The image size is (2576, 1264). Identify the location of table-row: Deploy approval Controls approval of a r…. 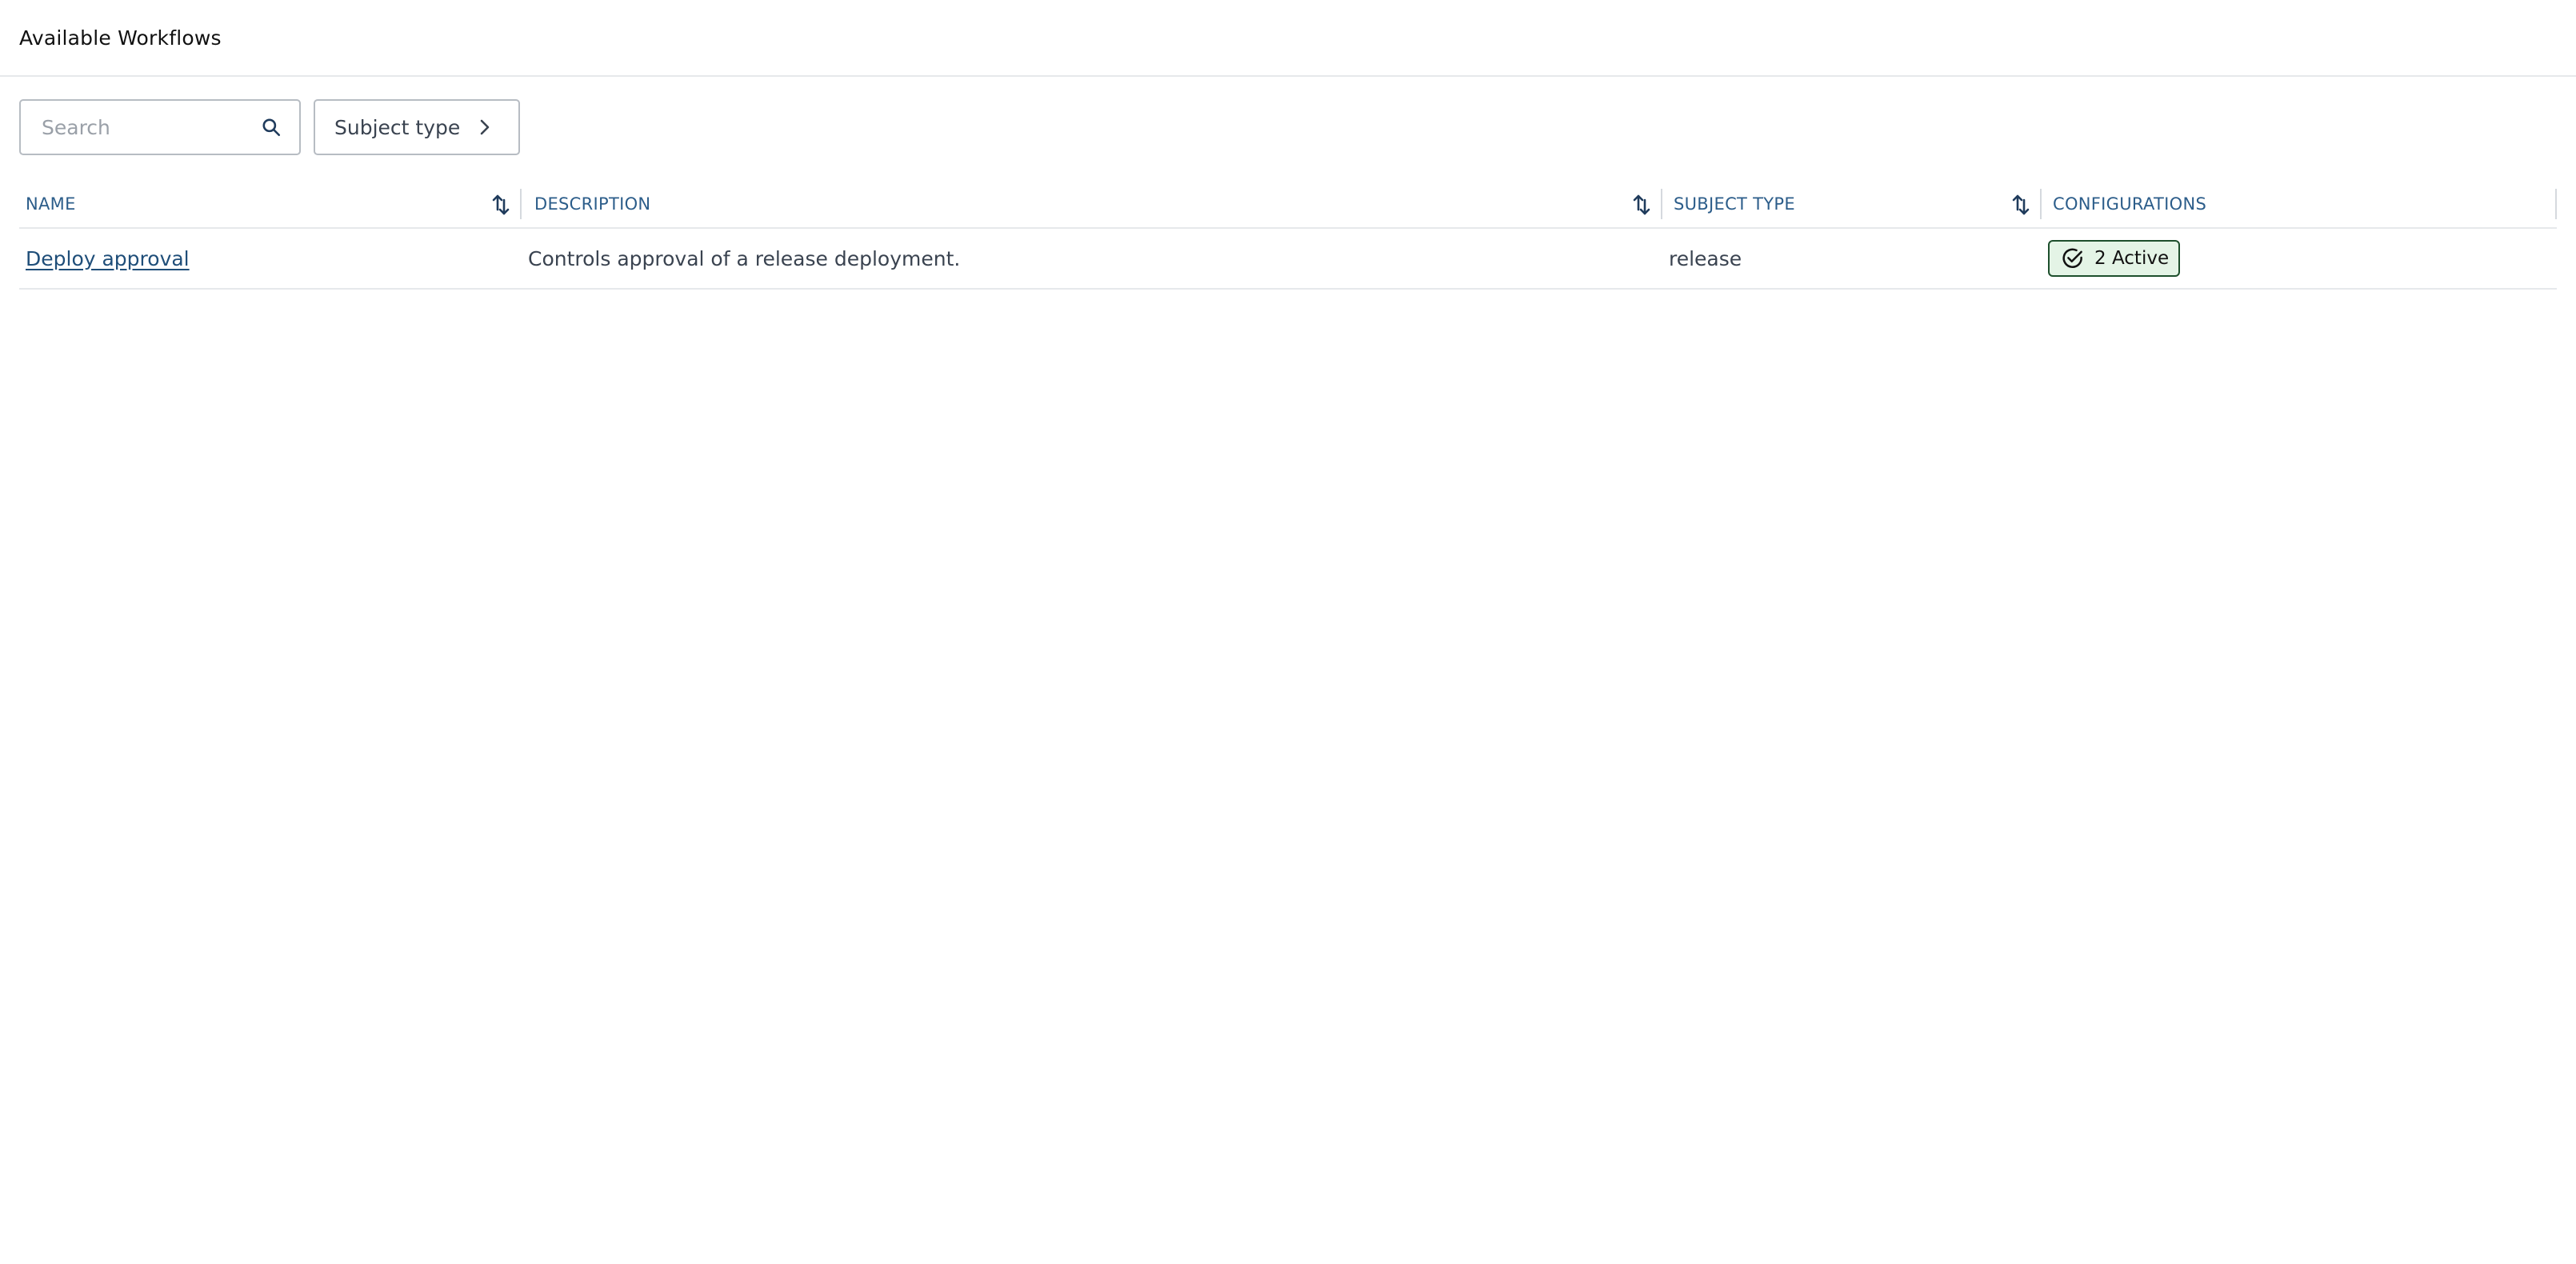
(1288, 259).